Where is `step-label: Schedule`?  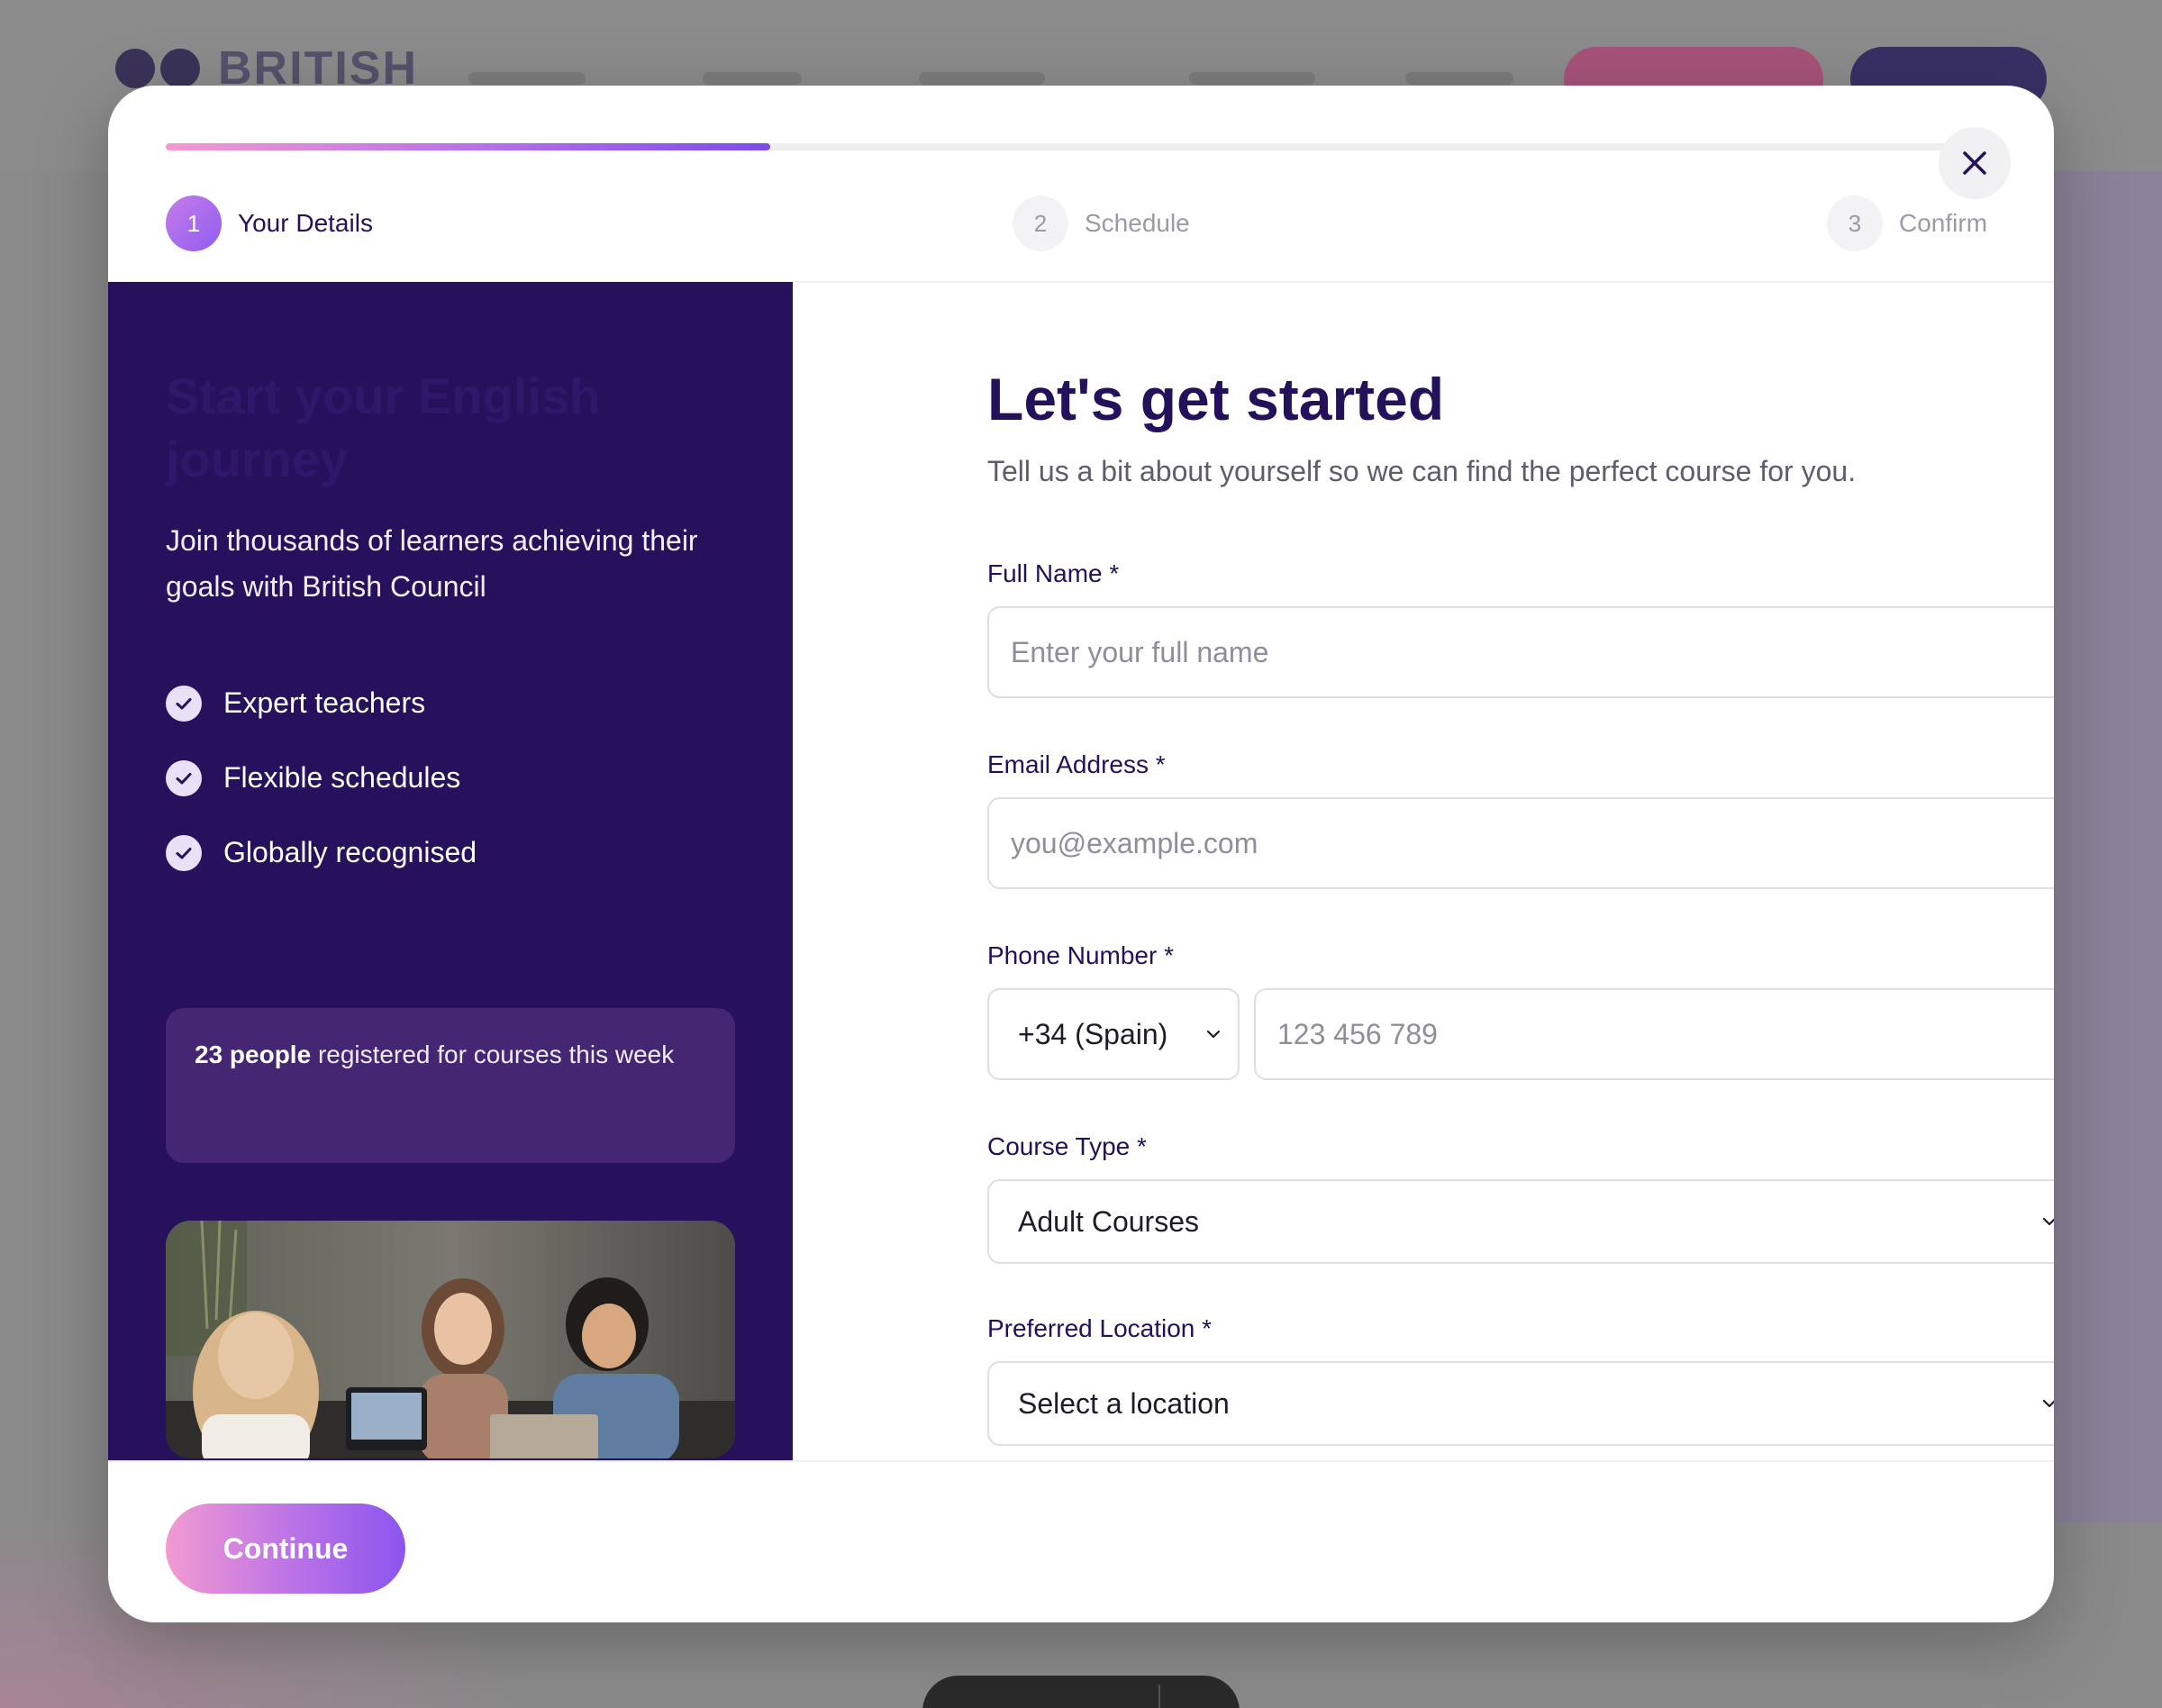 step-label: Schedule is located at coordinates (1137, 223).